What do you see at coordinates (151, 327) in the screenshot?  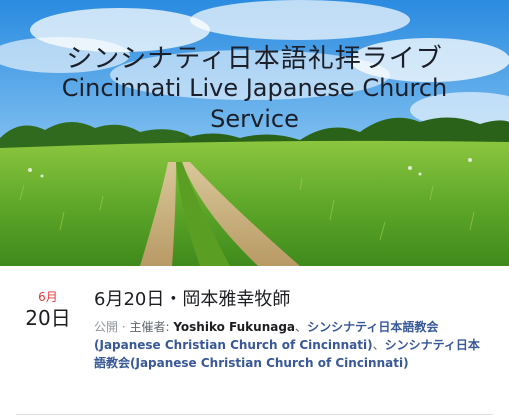 I see `host-prefix: 主催者:` at bounding box center [151, 327].